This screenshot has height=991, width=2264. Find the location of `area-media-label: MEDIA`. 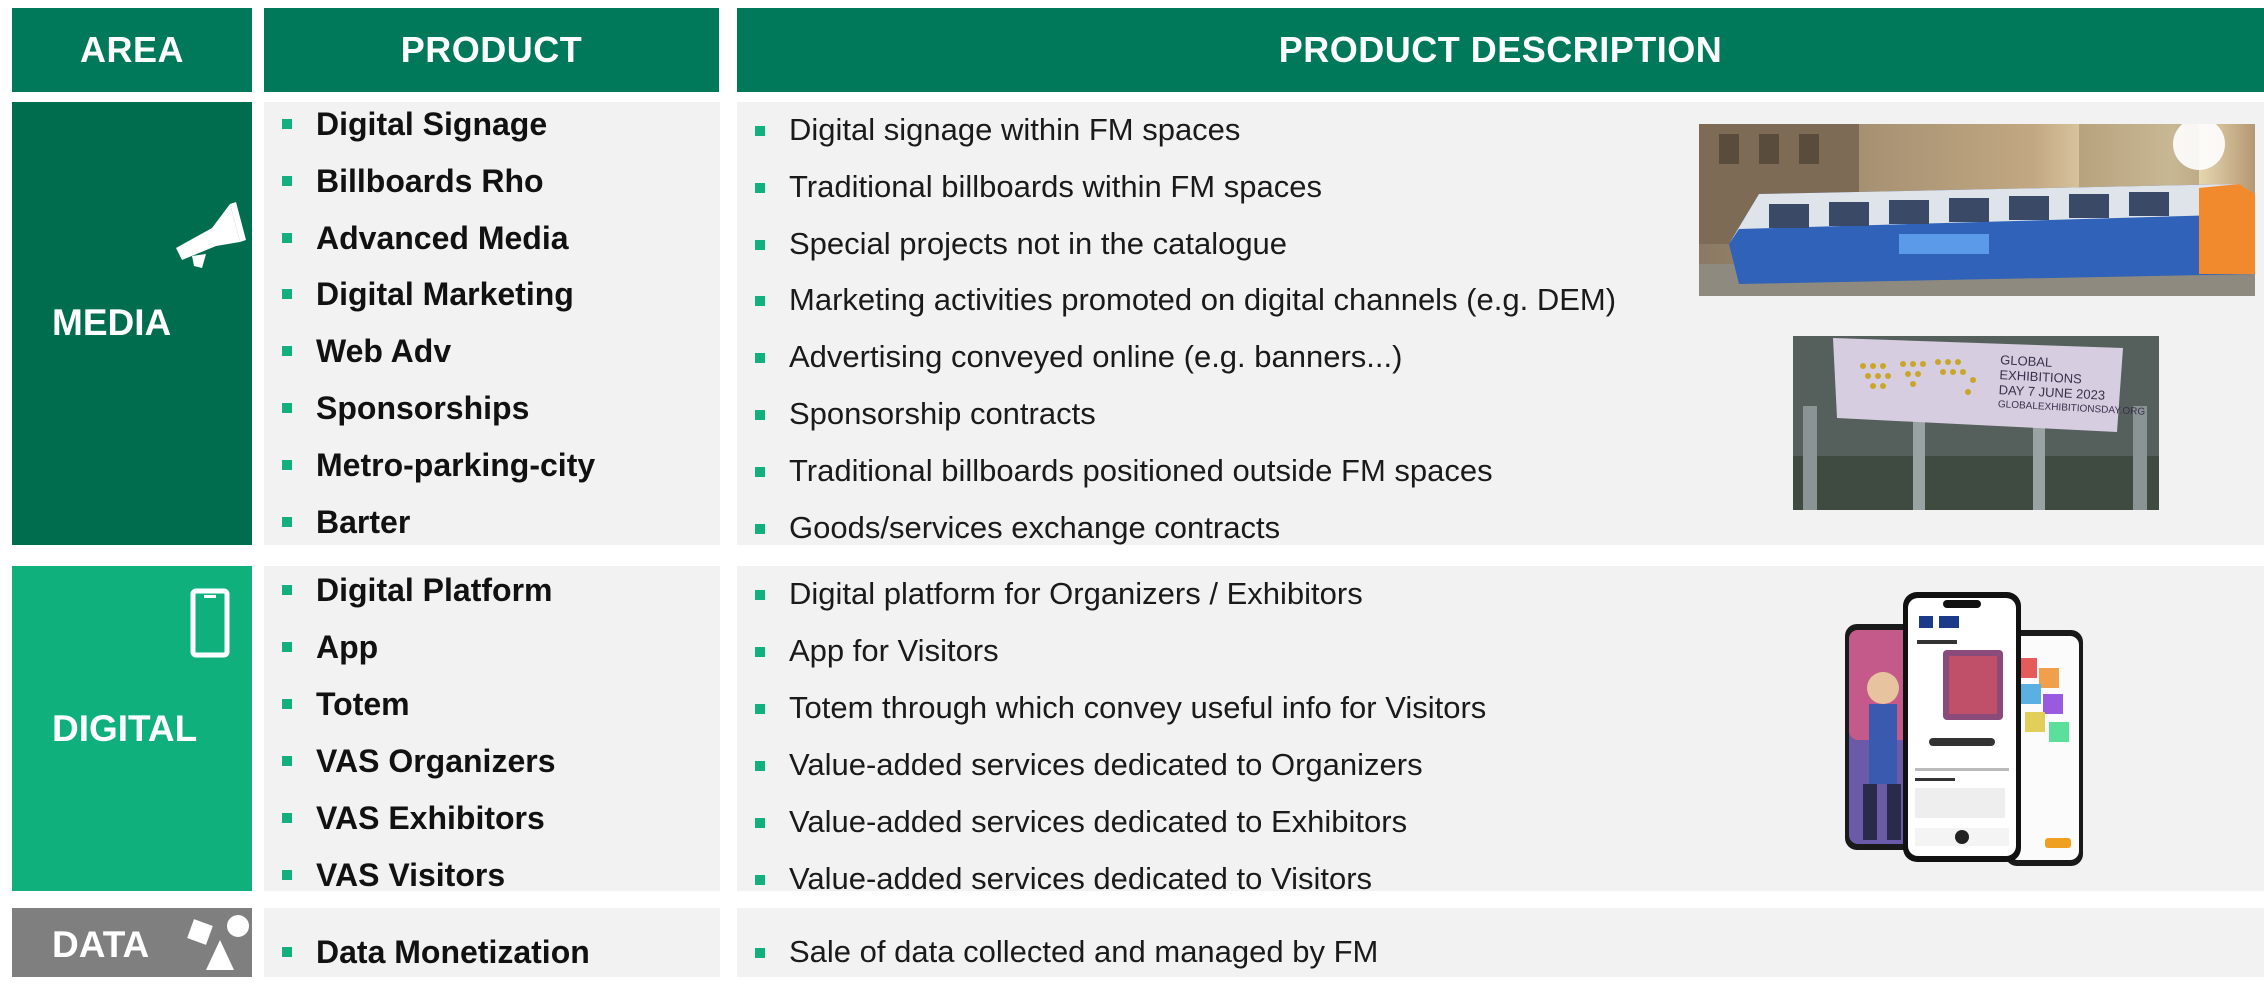

area-media-label: MEDIA is located at coordinates (112, 322).